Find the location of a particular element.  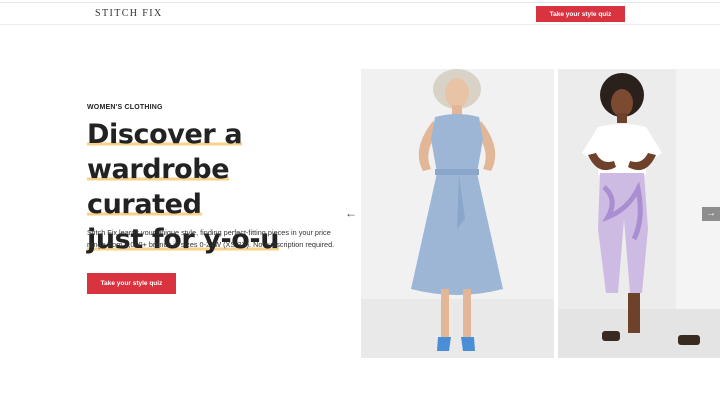

arrow-right-icon: → is located at coordinates (711, 213).